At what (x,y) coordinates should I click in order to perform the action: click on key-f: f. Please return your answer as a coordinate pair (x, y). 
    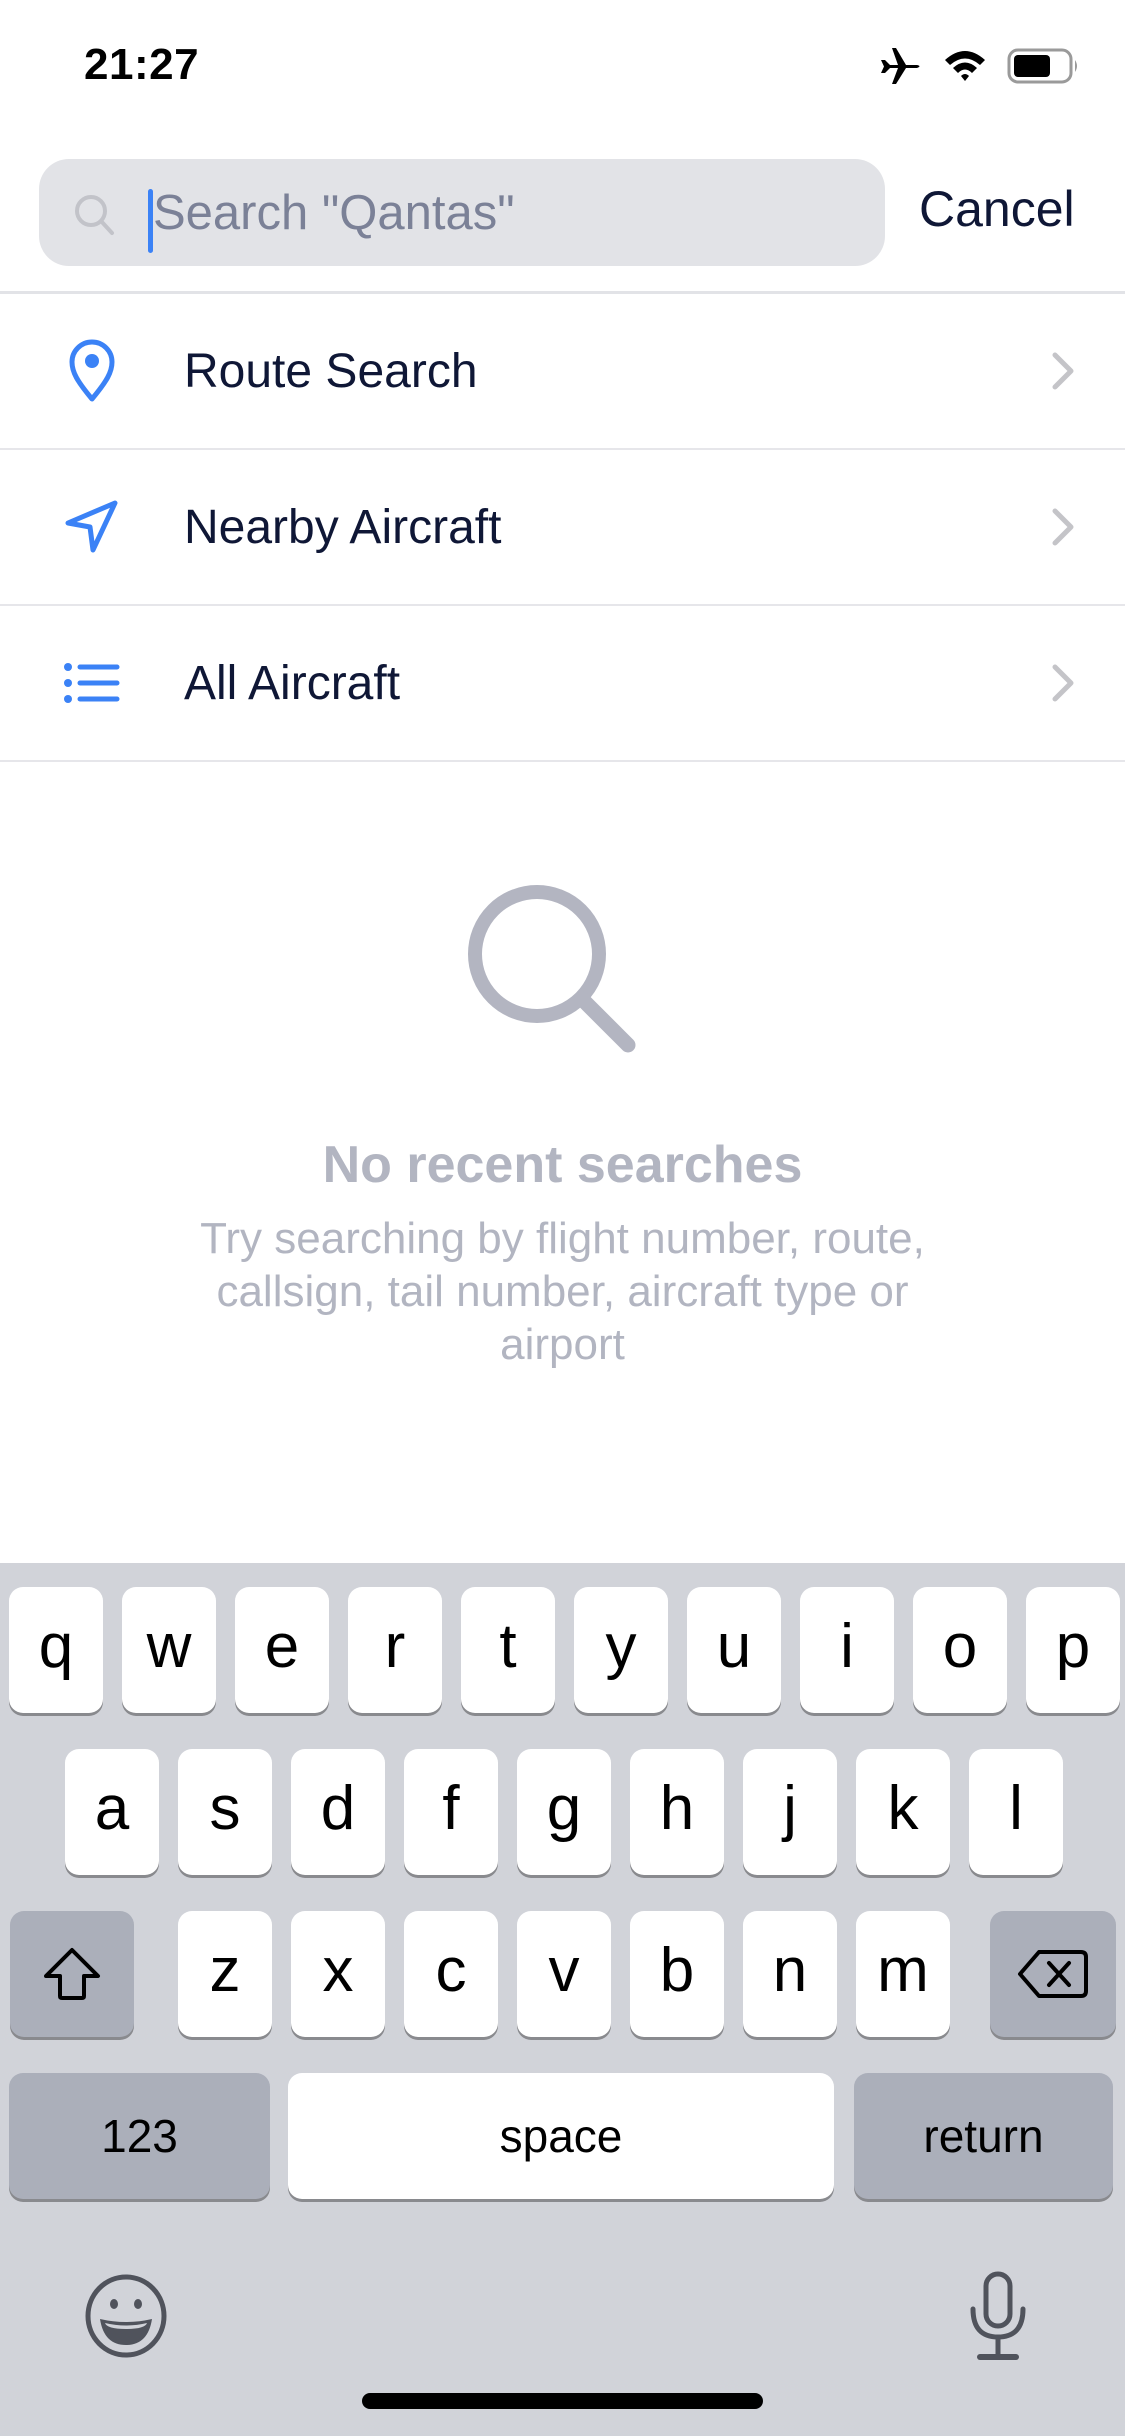
    Looking at the image, I should click on (451, 1812).